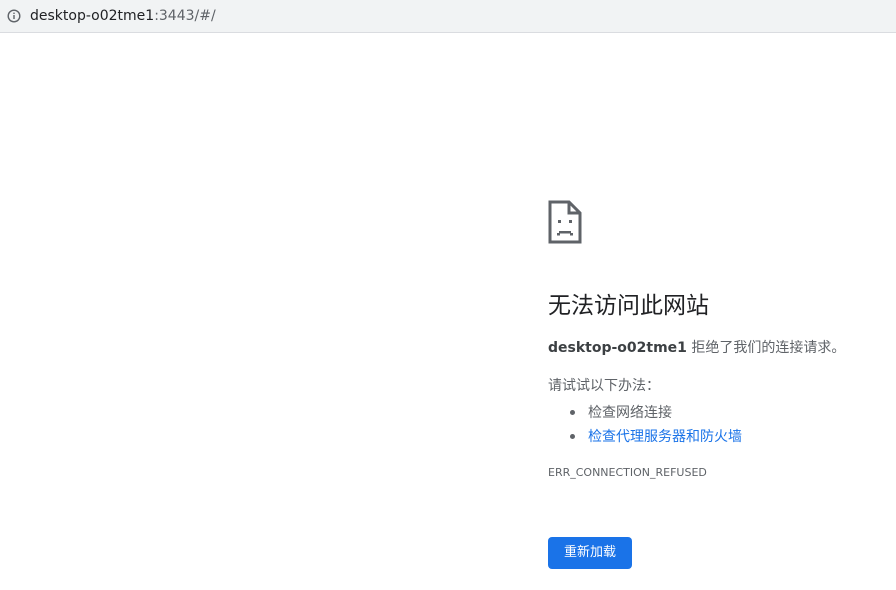  What do you see at coordinates (627, 472) in the screenshot?
I see `error-code: ERR_CONNECTION_REFUSED` at bounding box center [627, 472].